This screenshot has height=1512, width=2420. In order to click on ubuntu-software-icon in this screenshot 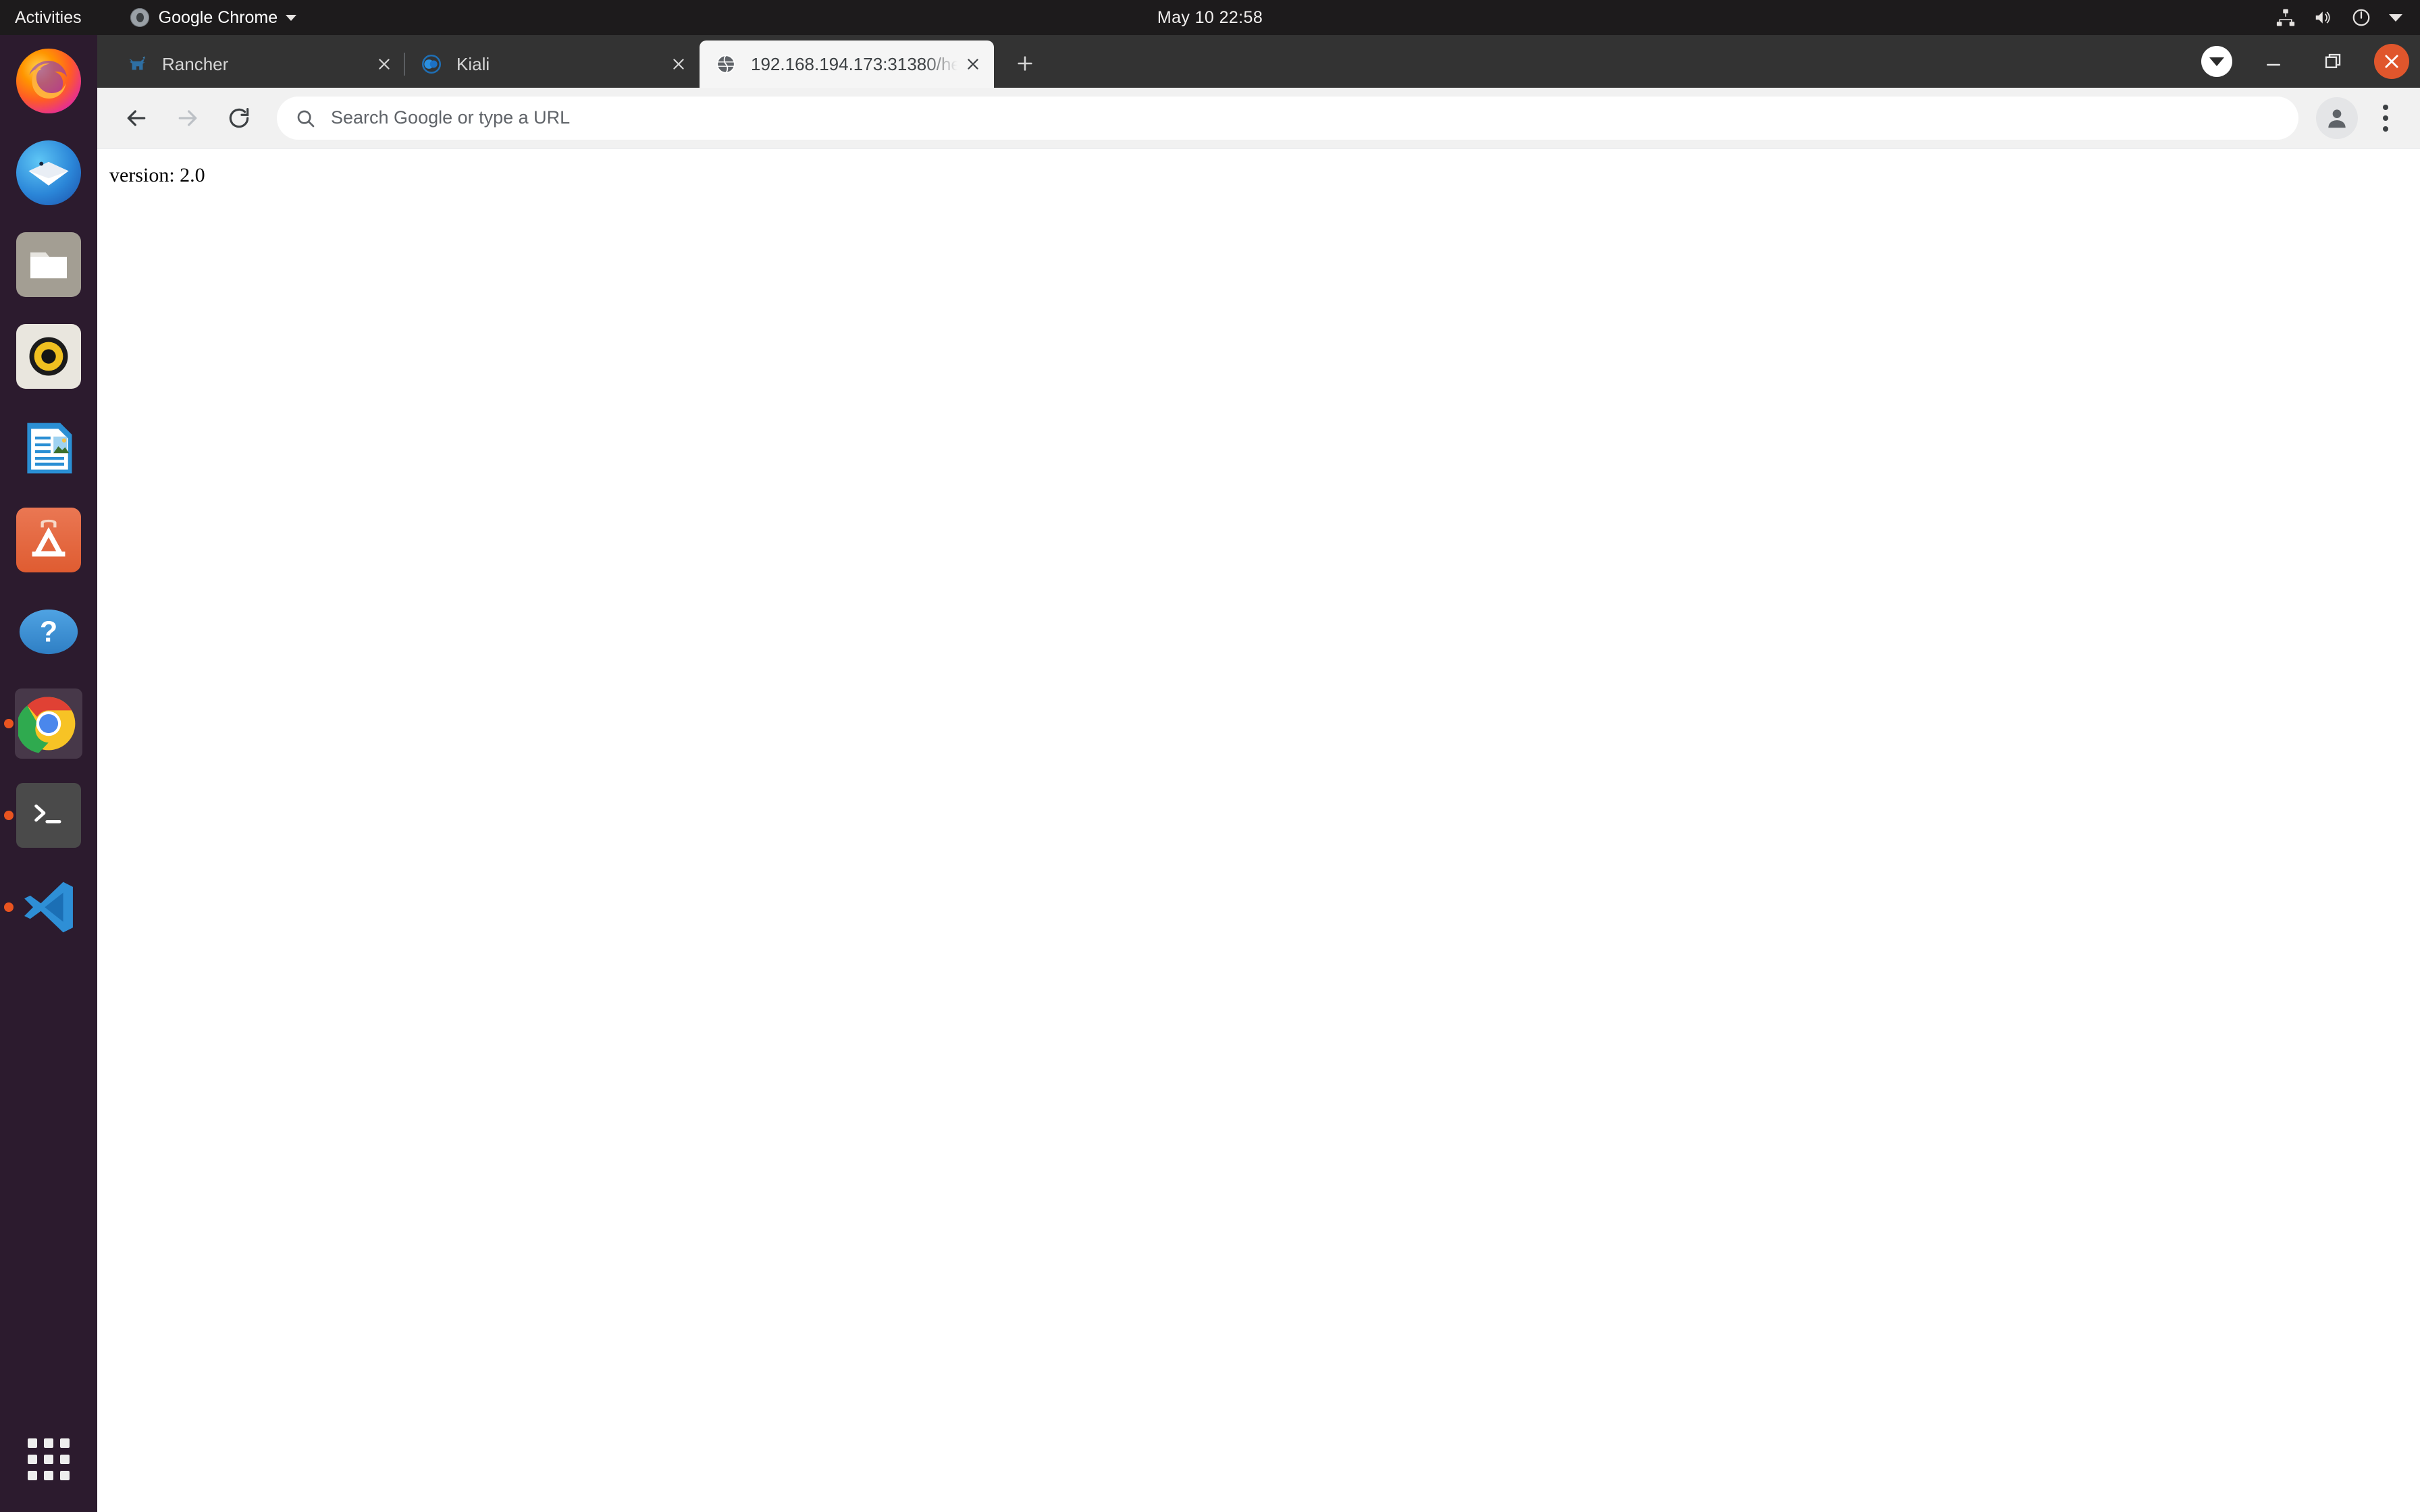, I will do `click(48, 540)`.